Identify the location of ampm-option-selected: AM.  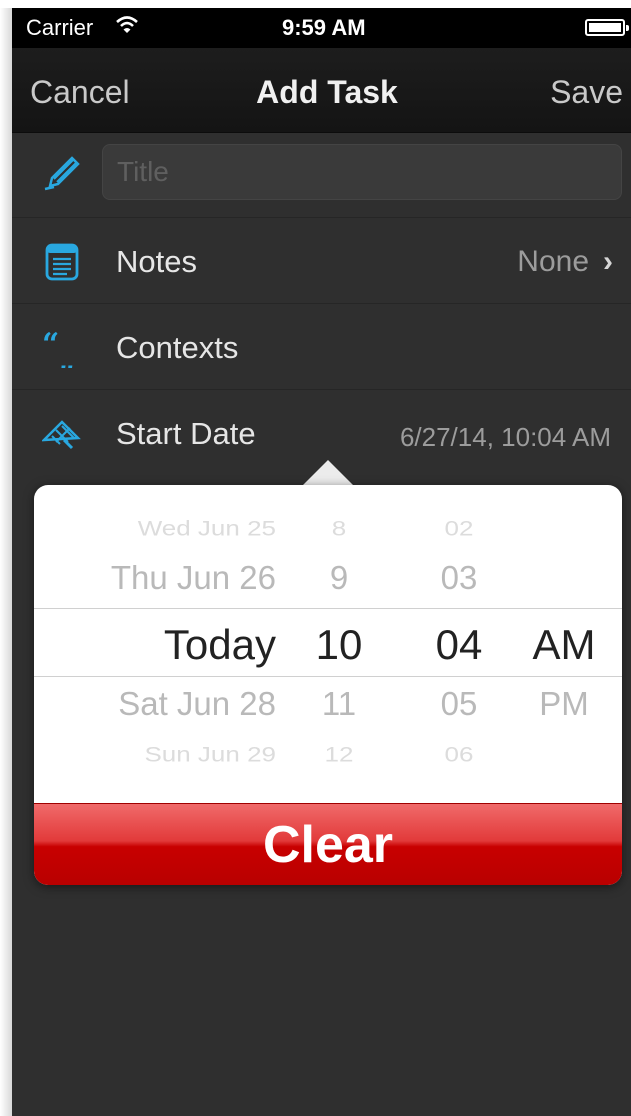
(564, 645).